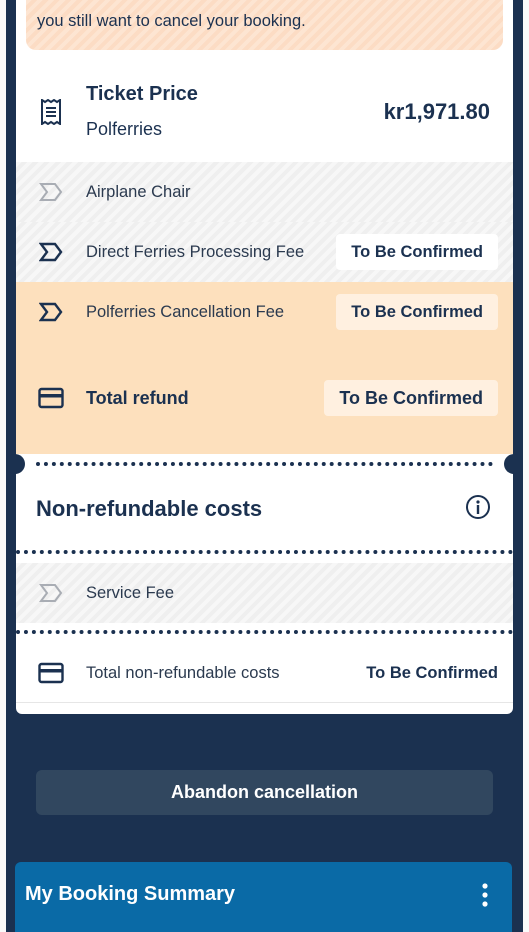  I want to click on item-label: Polferries Cancellation Fee, so click(185, 311).